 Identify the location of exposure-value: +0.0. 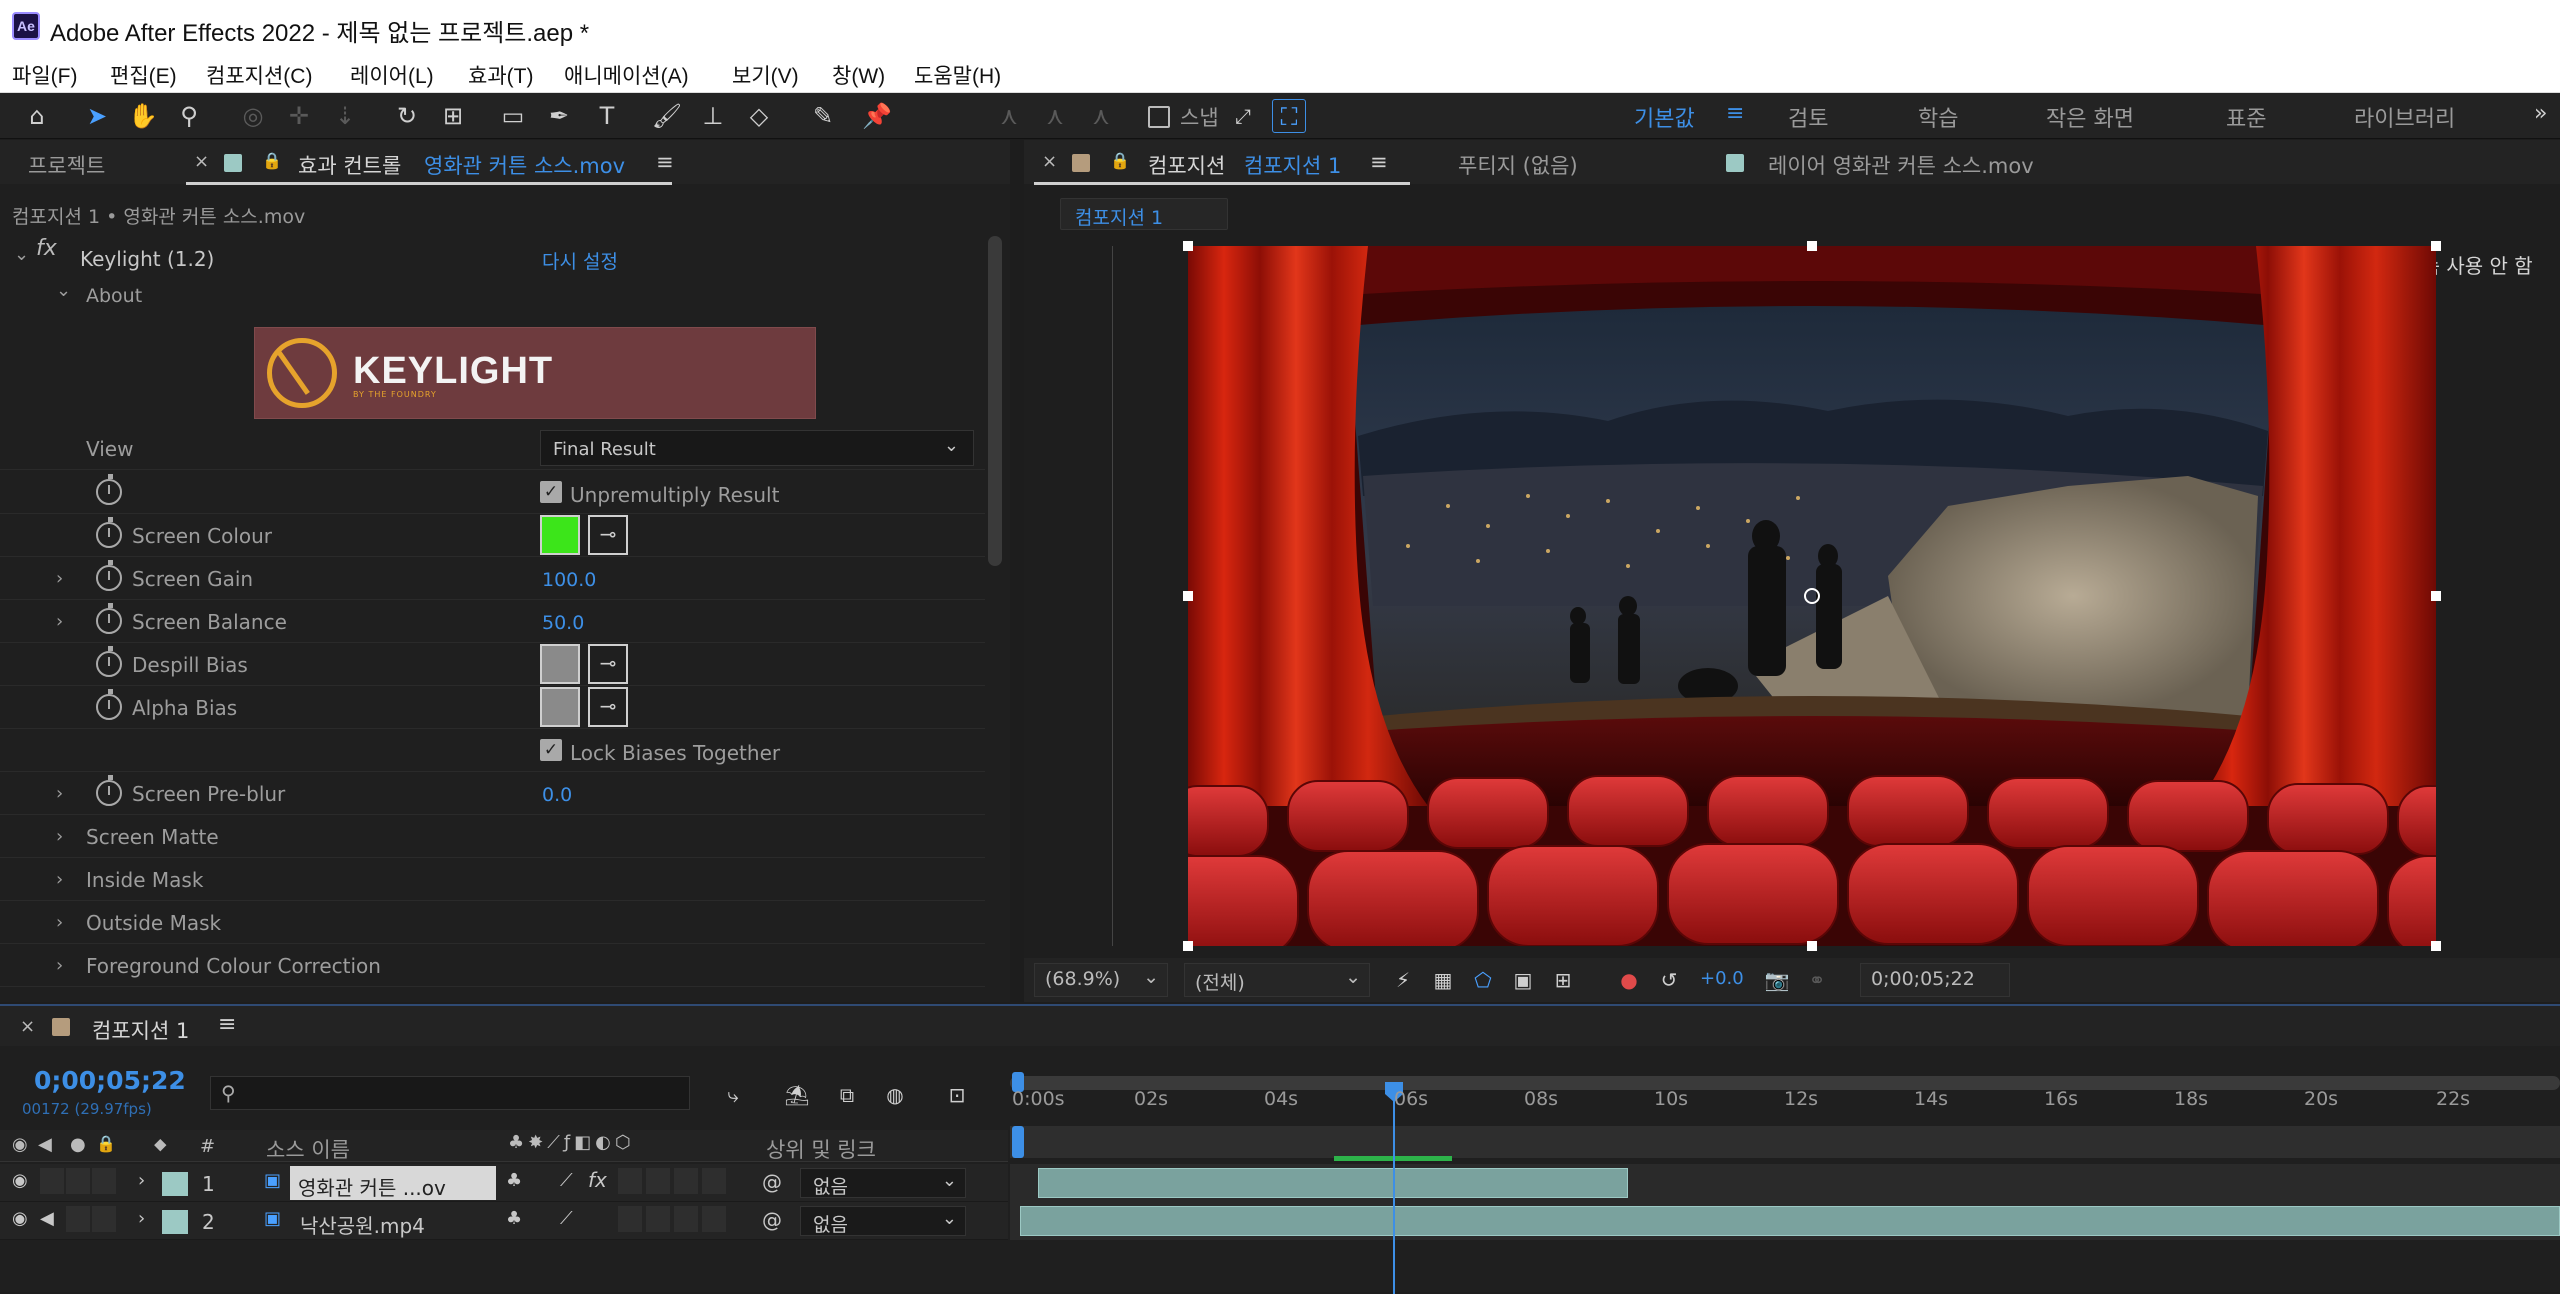
(1722, 978).